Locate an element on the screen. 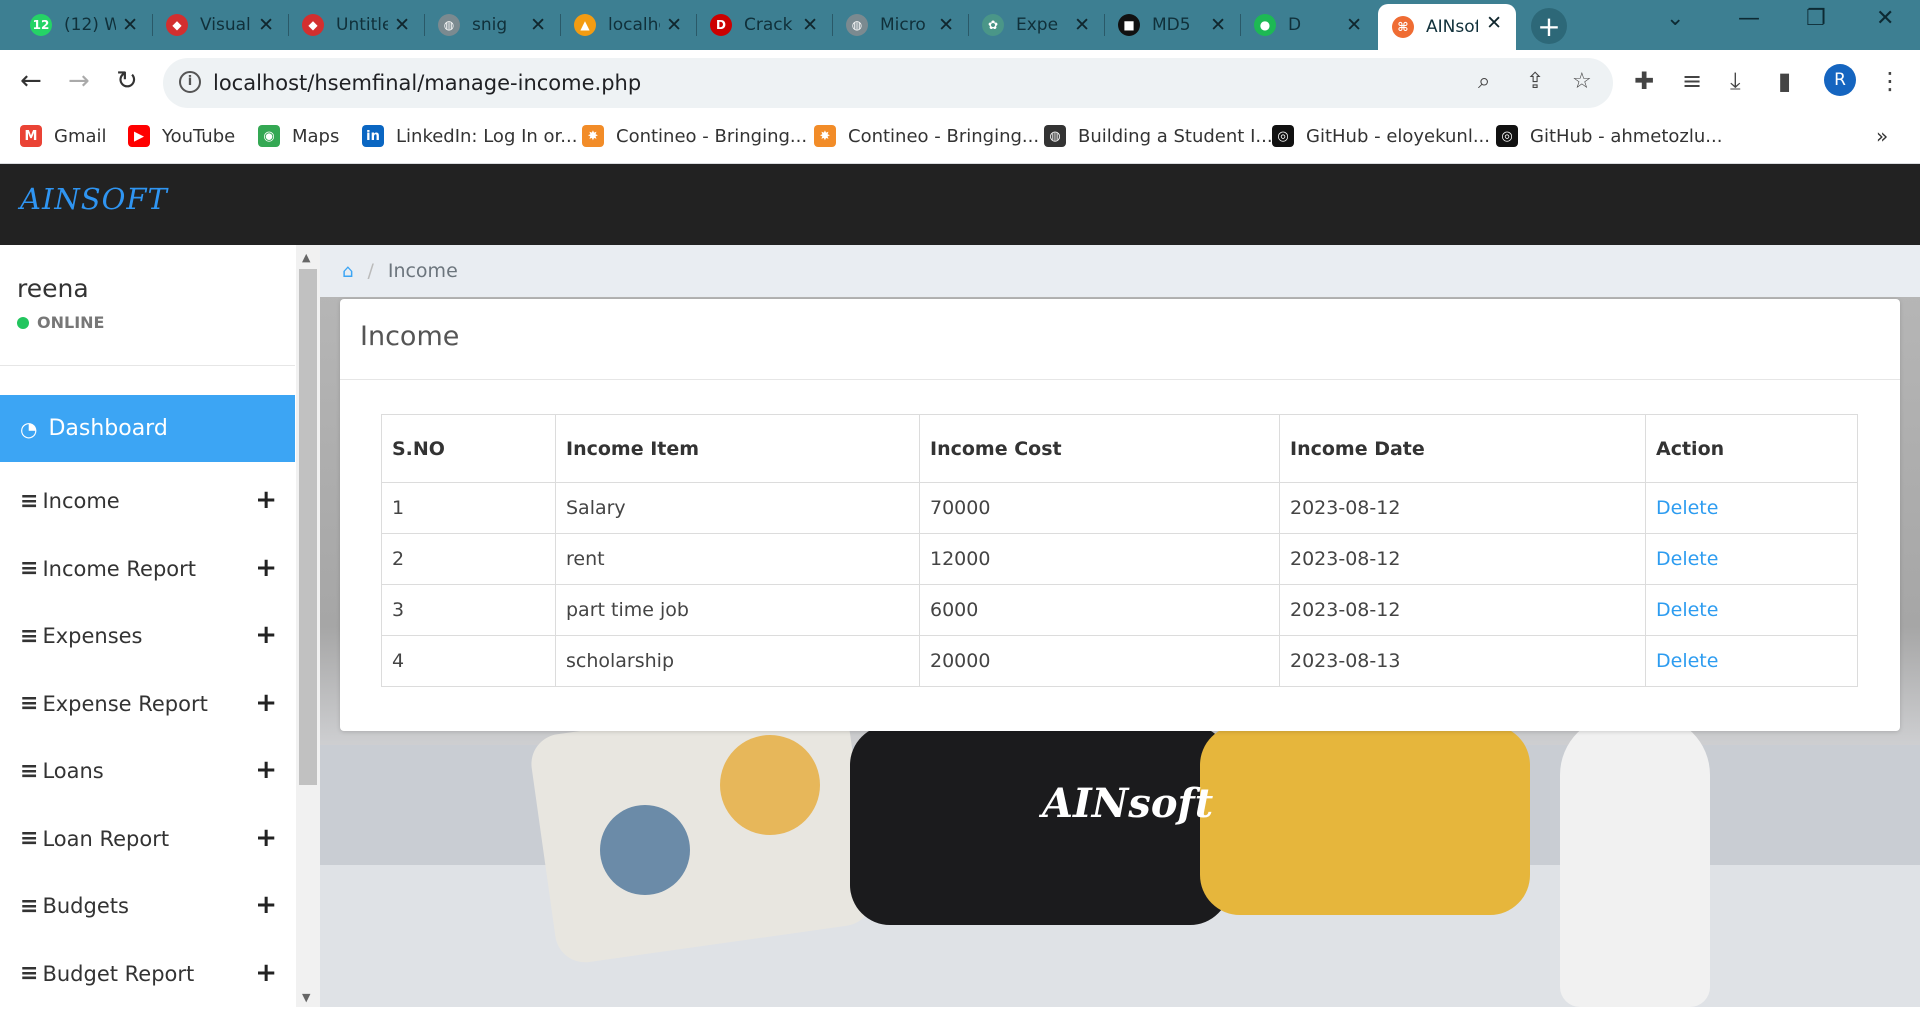 The width and height of the screenshot is (1920, 1012). back-button: ← is located at coordinates (31, 81).